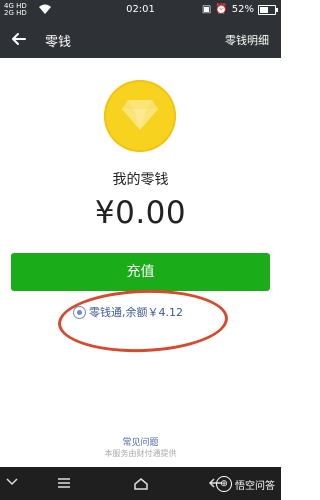 This screenshot has width=320, height=500. I want to click on home-icon, so click(141, 483).